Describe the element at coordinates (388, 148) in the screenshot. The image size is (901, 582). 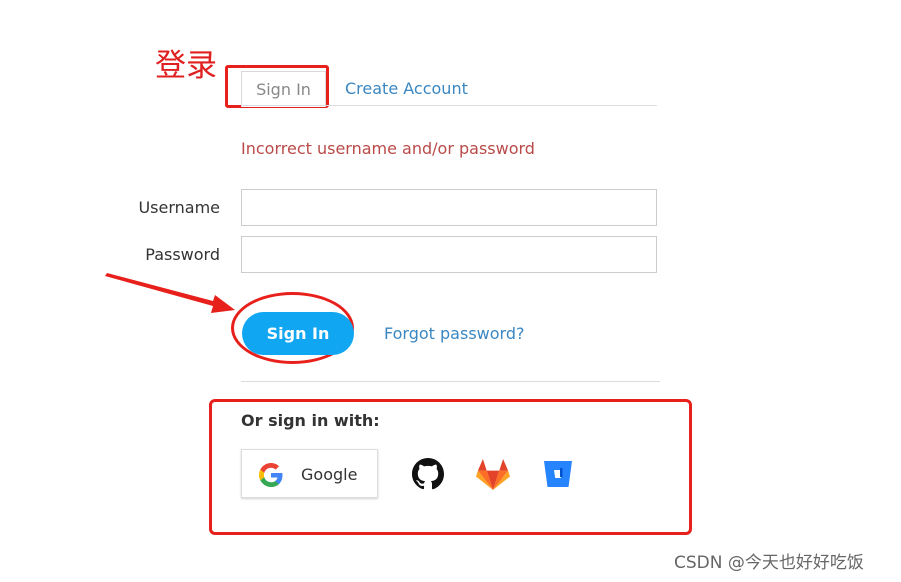
I see `error-message: Incorrect username and/or password` at that location.